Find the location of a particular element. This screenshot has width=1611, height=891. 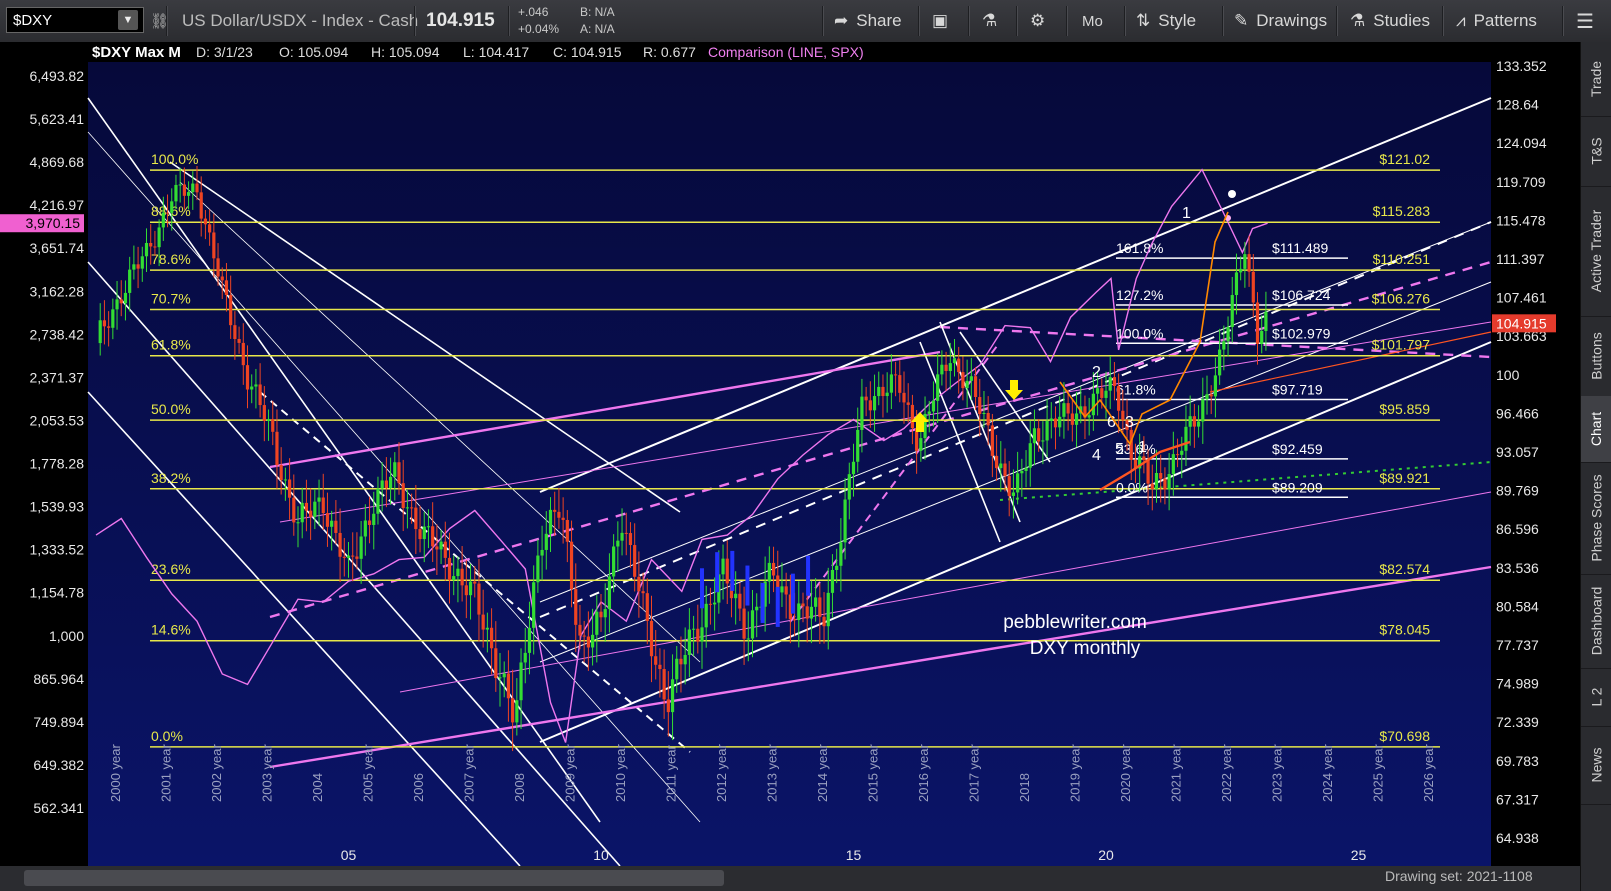

chart-title: $DXY Max M is located at coordinates (136, 52).